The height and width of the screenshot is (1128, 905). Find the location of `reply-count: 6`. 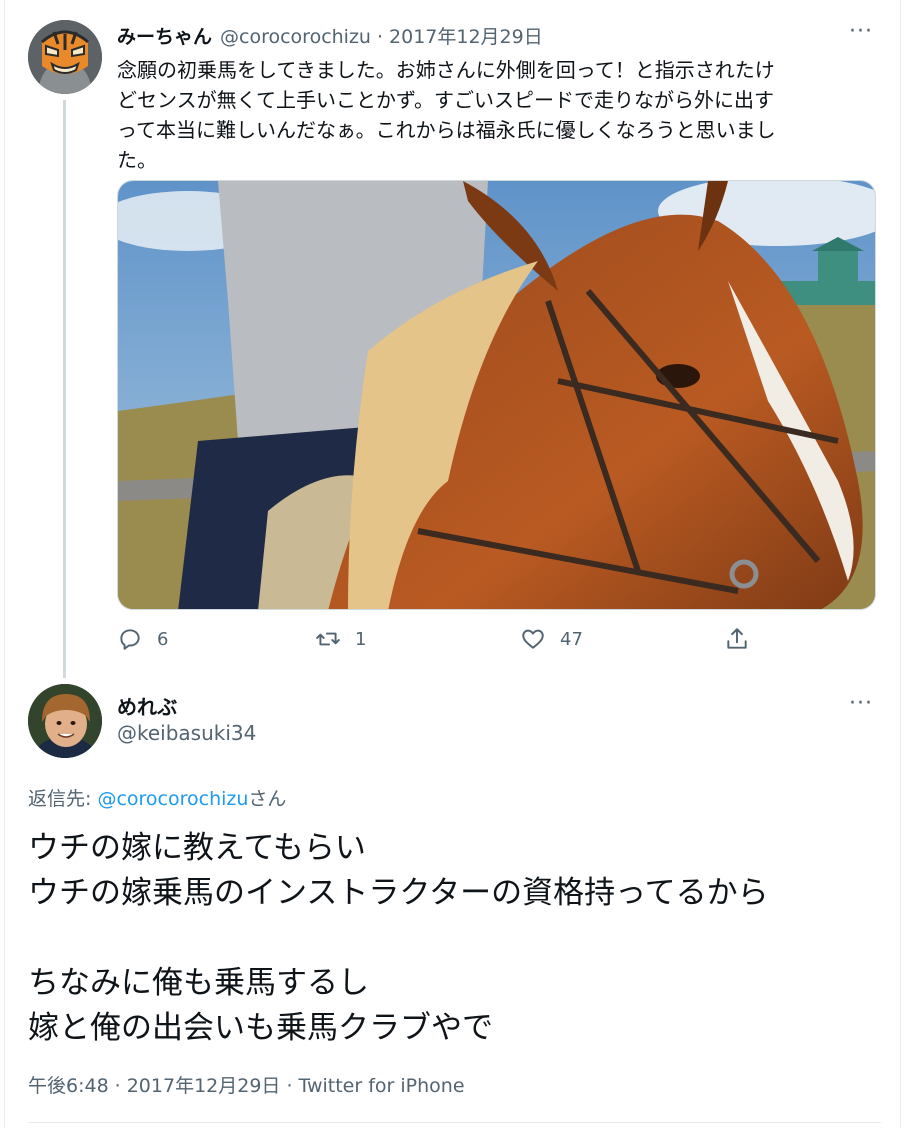

reply-count: 6 is located at coordinates (163, 639).